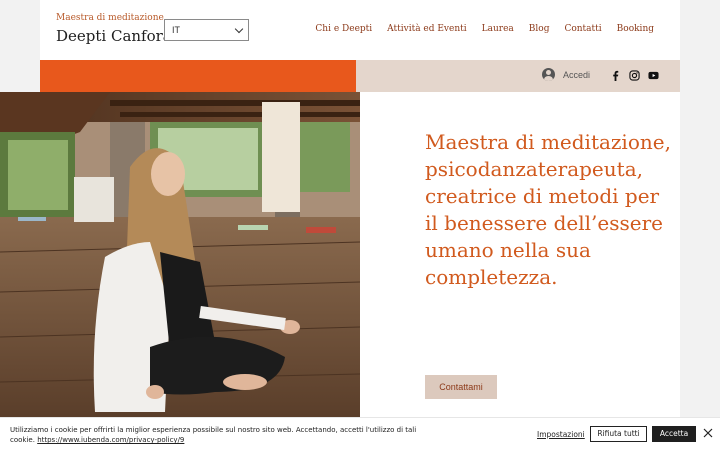  What do you see at coordinates (176, 30) in the screenshot?
I see `language-selected: IT` at bounding box center [176, 30].